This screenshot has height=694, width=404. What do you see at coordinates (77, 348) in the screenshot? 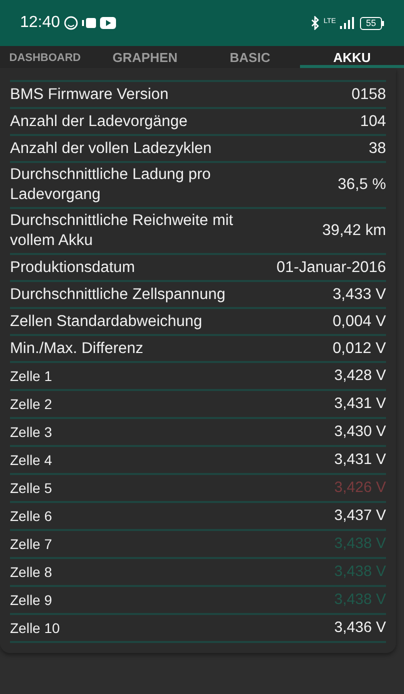
I see `row-label: Min./Max. Differenz` at bounding box center [77, 348].